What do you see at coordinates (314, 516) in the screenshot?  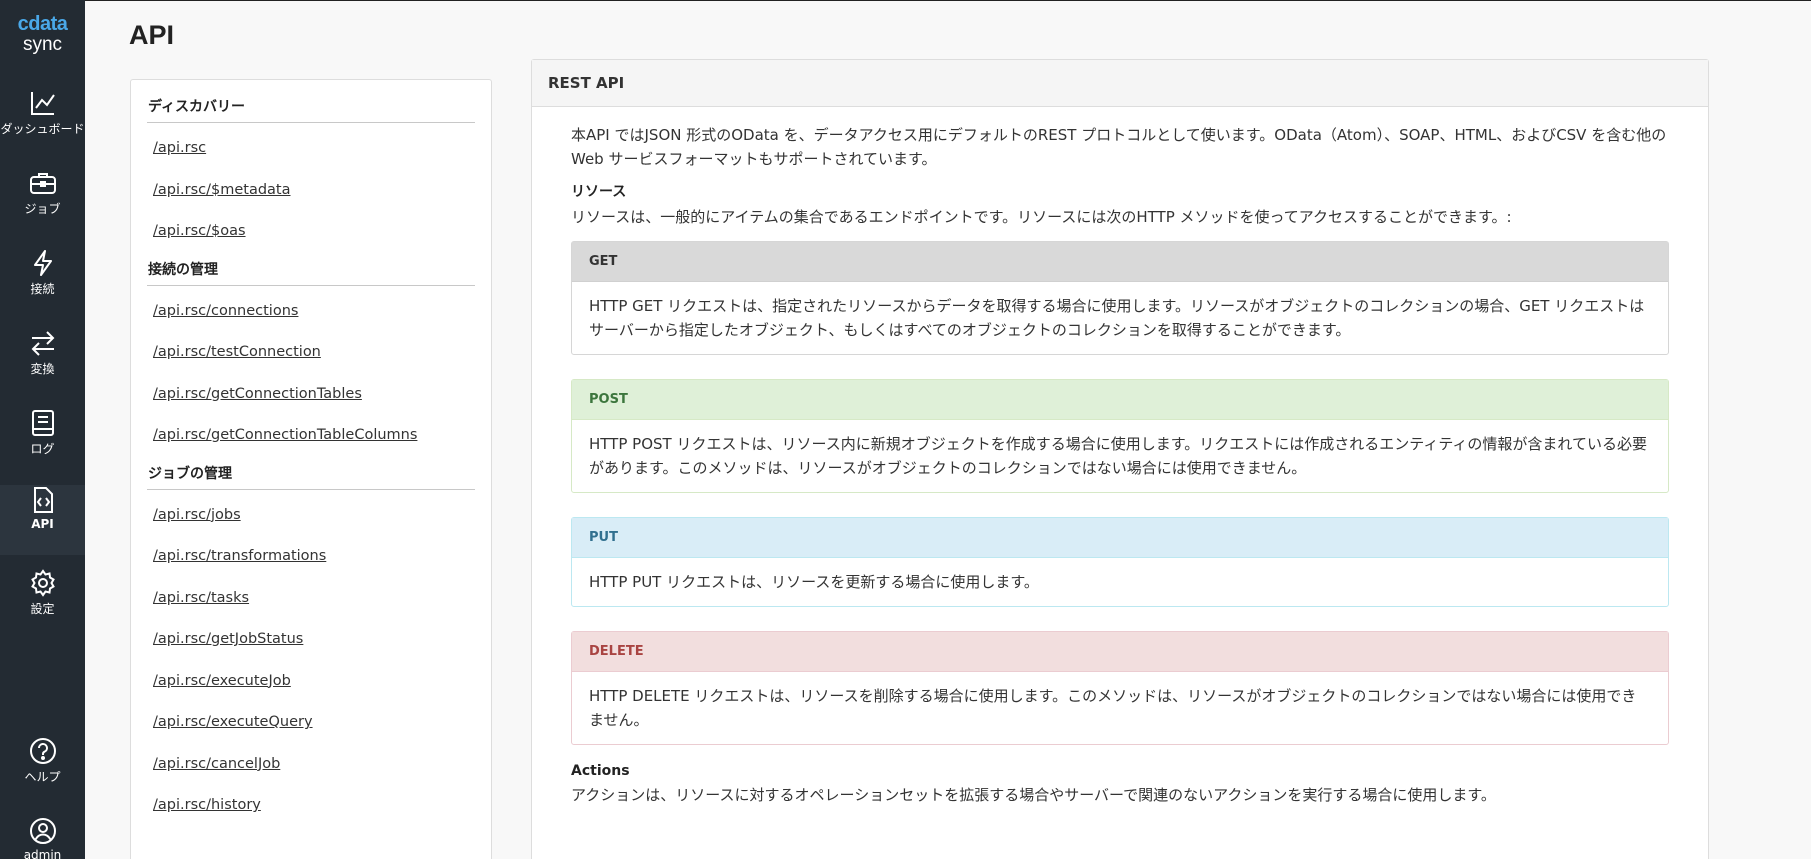 I see `api-link: /api.rsc/jobs` at bounding box center [314, 516].